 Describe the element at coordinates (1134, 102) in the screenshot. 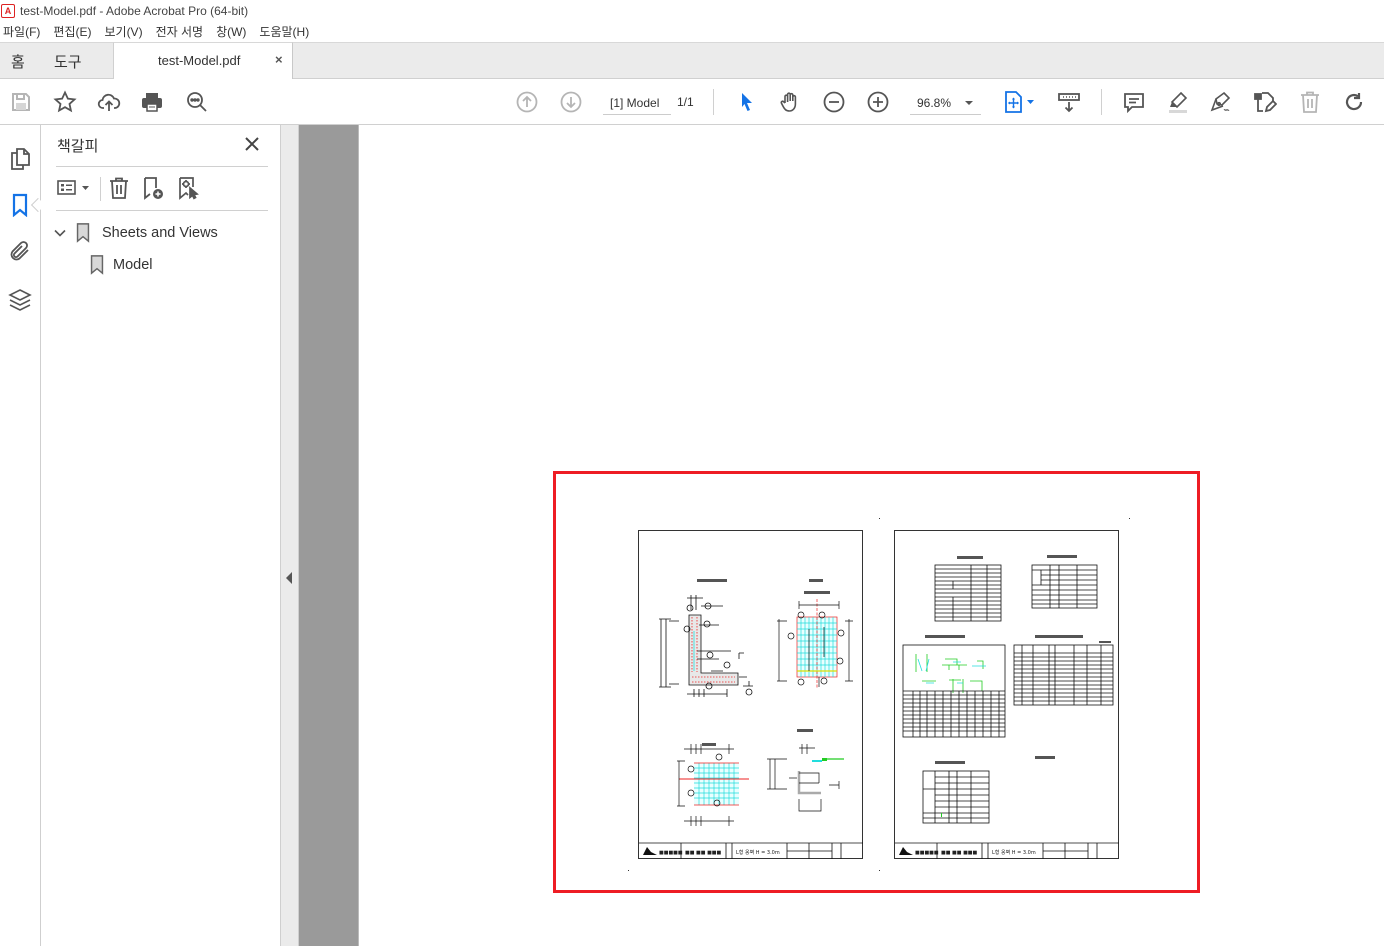

I see `comment-icon` at that location.